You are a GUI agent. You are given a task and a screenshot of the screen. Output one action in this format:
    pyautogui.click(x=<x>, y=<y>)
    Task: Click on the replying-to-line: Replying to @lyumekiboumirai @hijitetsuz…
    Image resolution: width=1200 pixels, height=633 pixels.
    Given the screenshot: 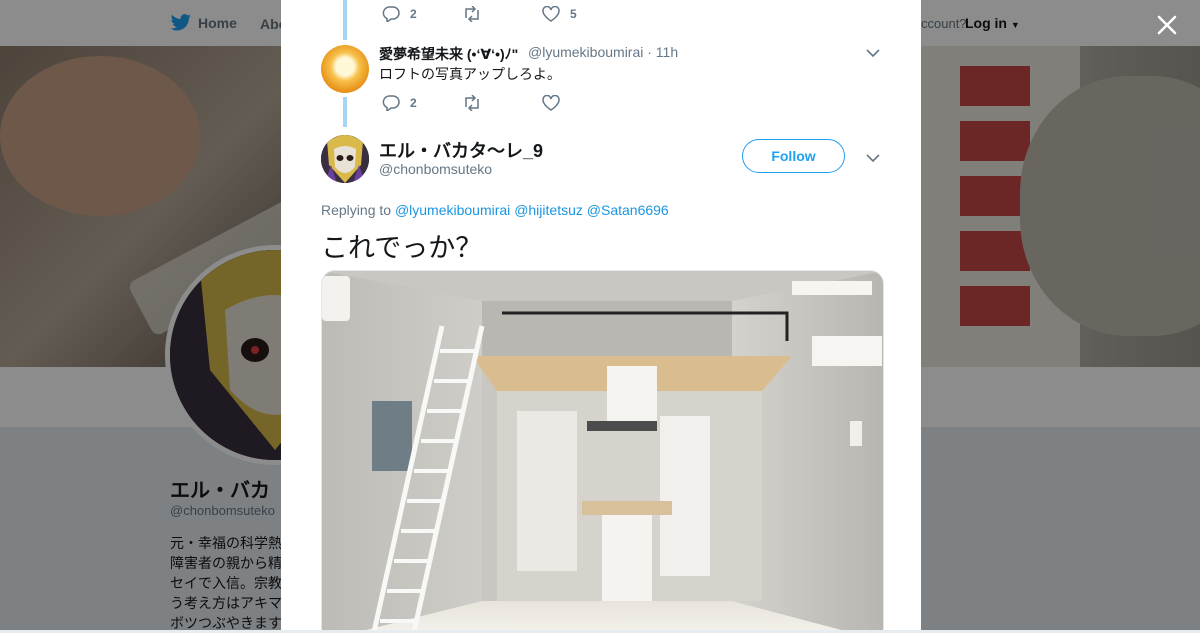 What is the action you would take?
    pyautogui.click(x=495, y=210)
    